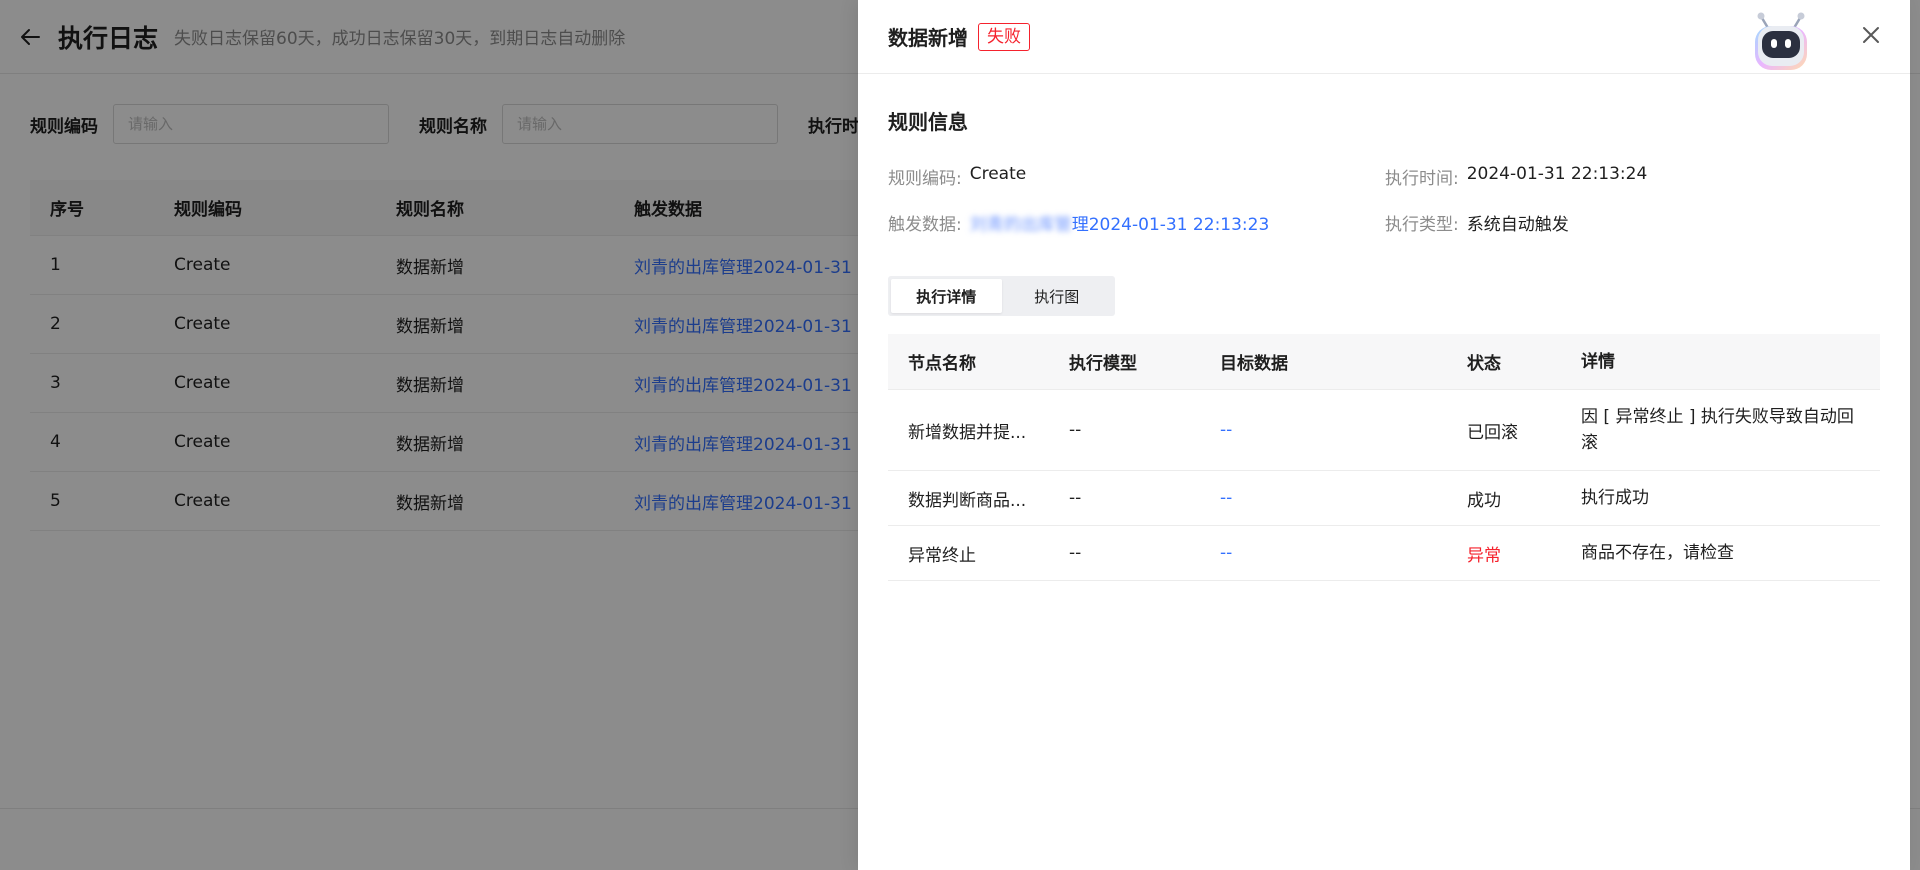 This screenshot has width=1920, height=870. What do you see at coordinates (1615, 498) in the screenshot?
I see `cell-detail: 执行成功` at bounding box center [1615, 498].